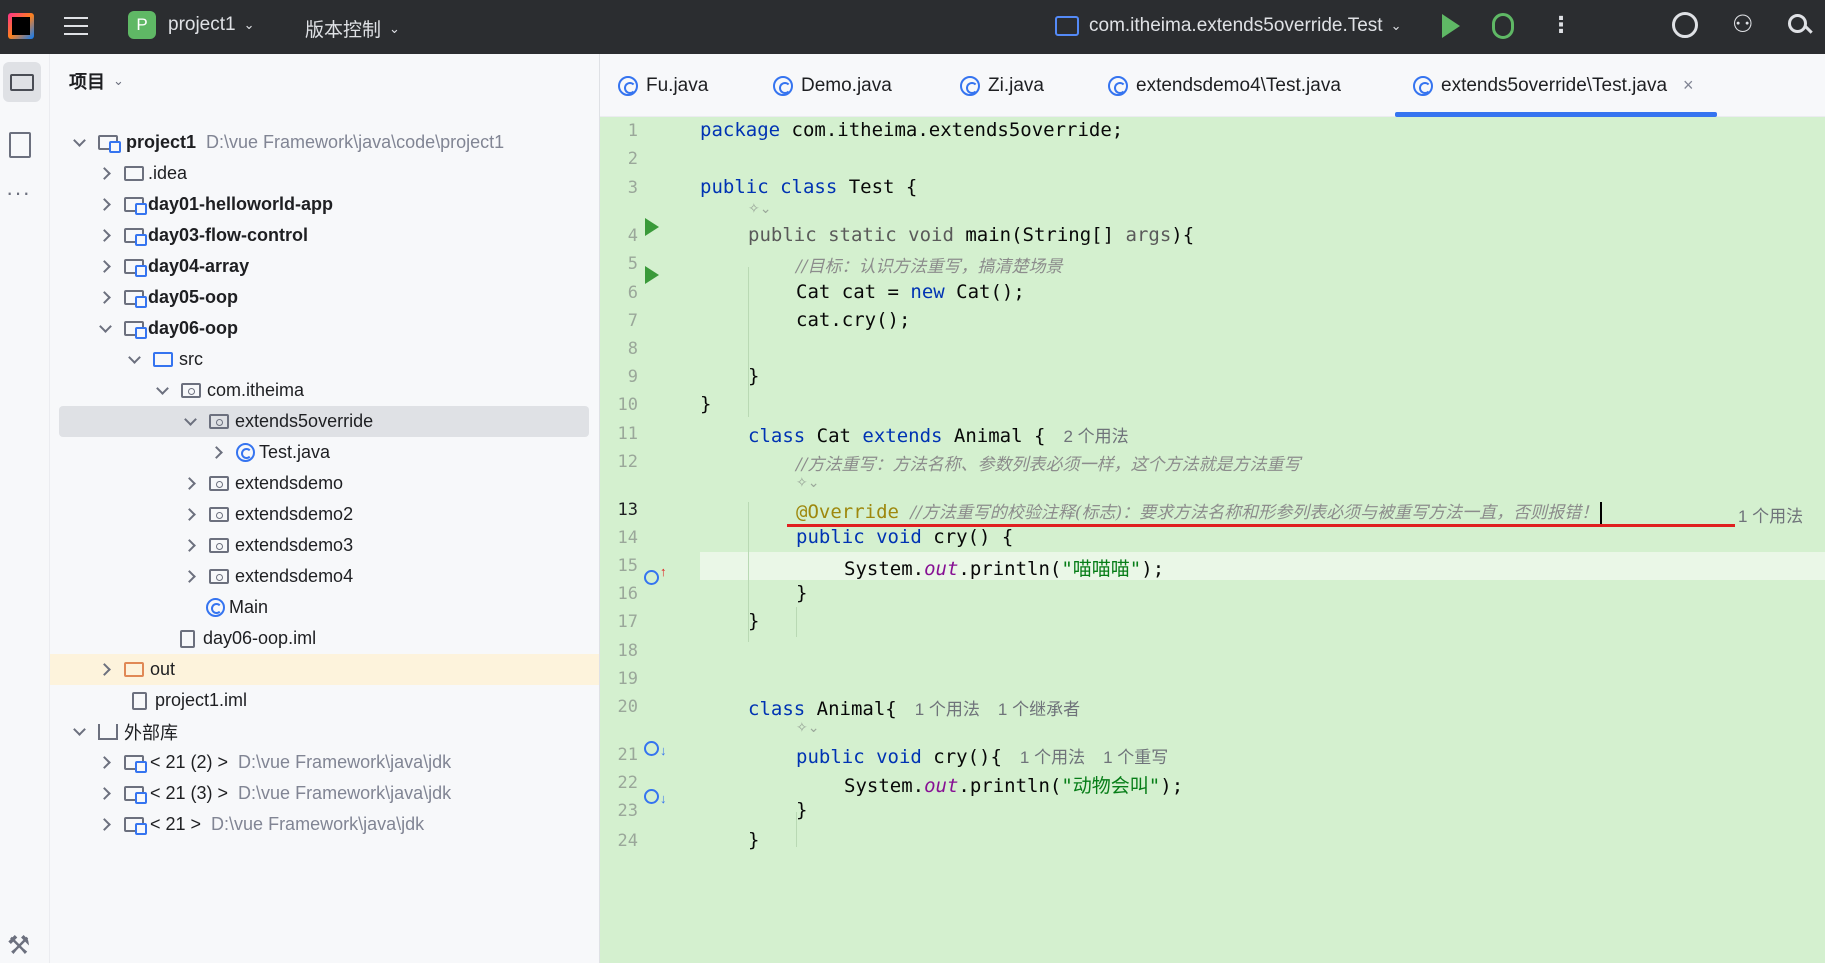 The image size is (1825, 963). I want to click on tree-item-day01: day01-helloworld-app, so click(324, 204).